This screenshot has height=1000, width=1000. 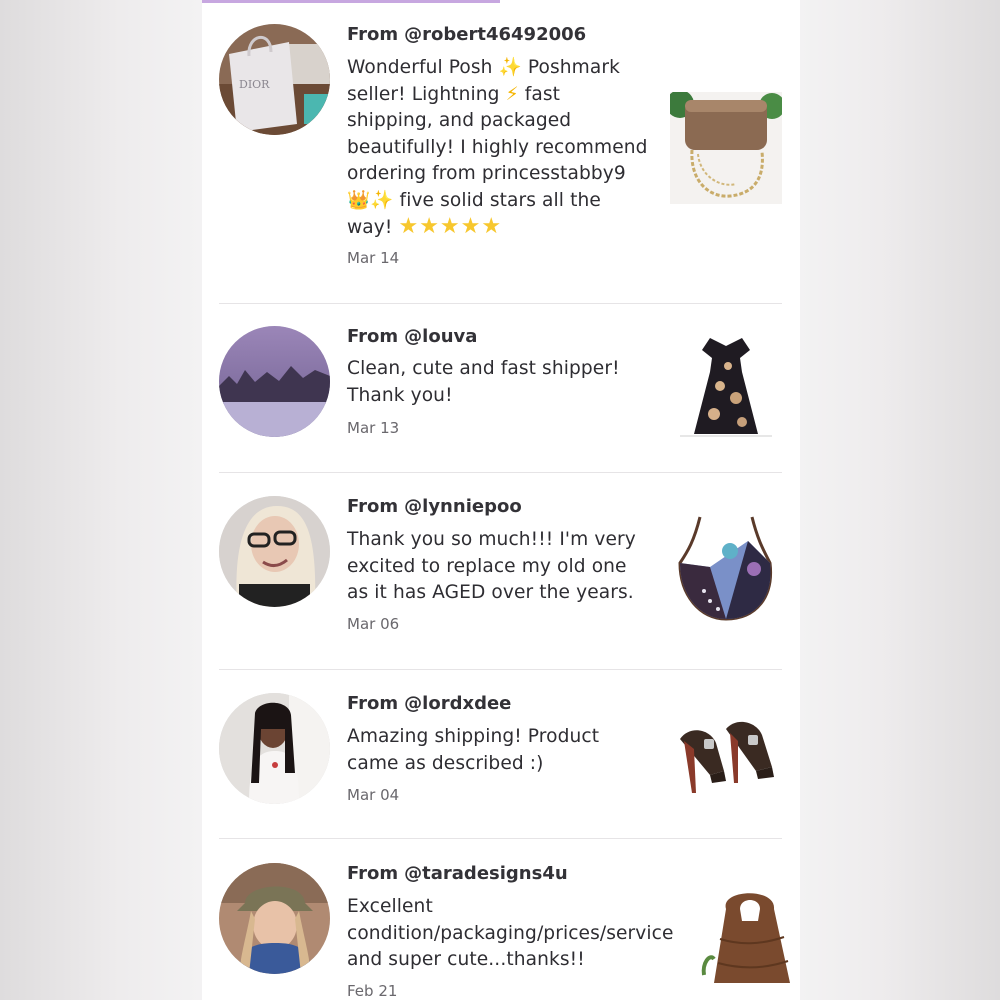 I want to click on crown-icon: 👑, so click(x=359, y=200).